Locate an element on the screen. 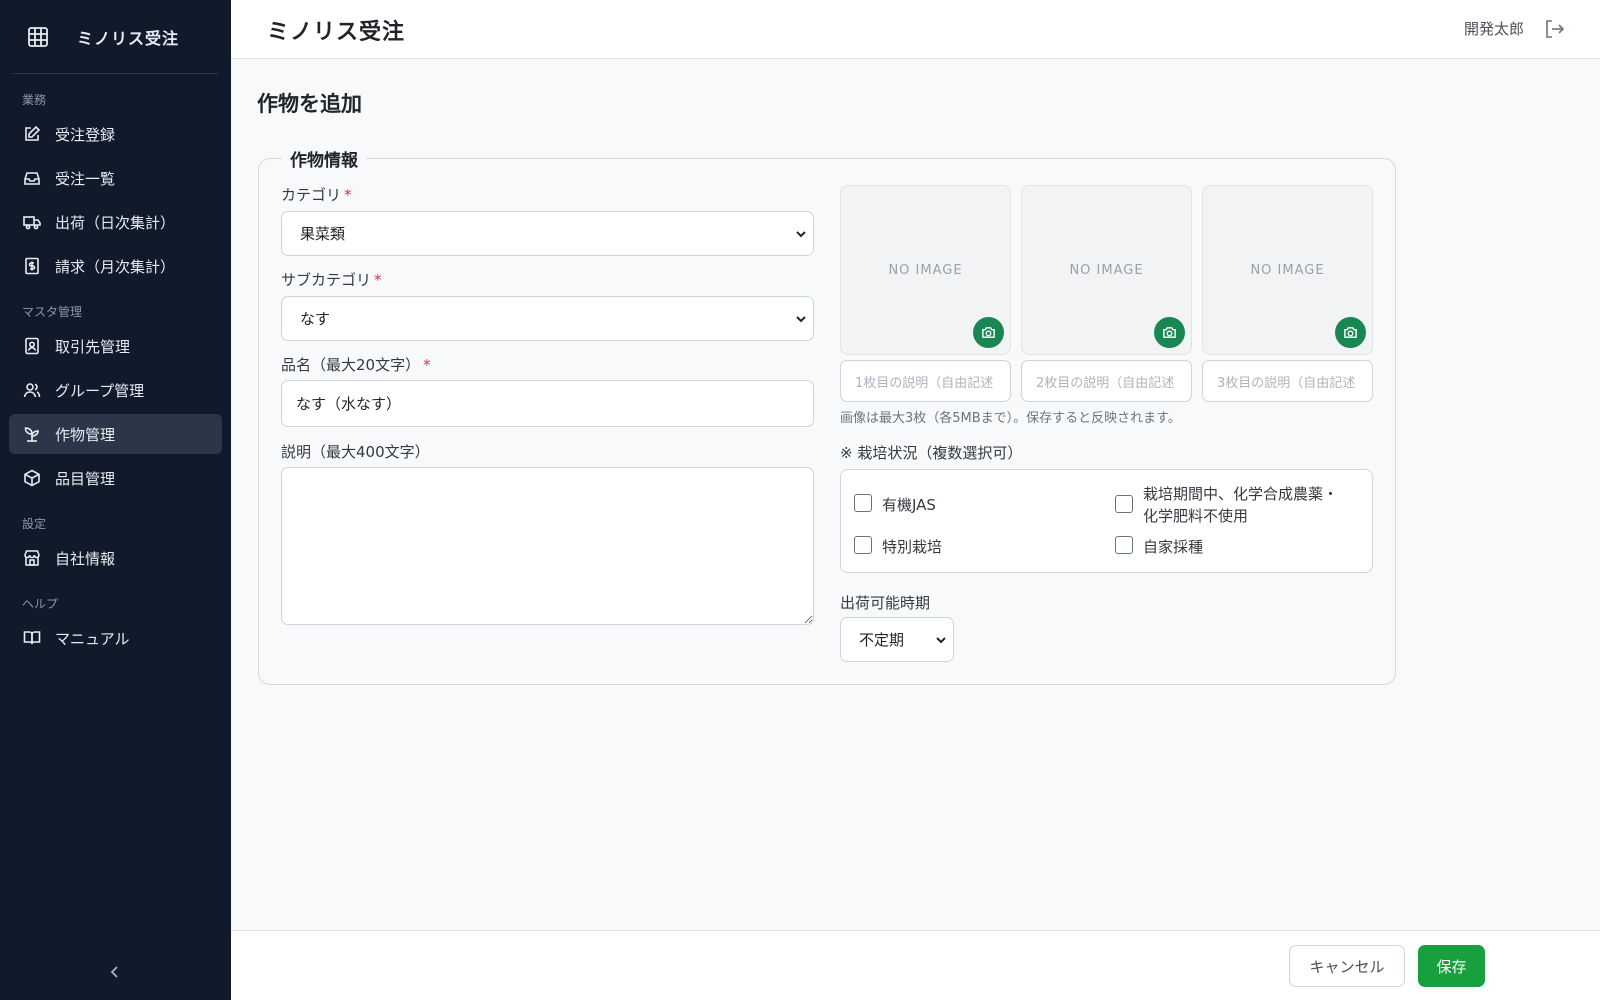  product-name-input: なす（水なす） is located at coordinates (547, 403).